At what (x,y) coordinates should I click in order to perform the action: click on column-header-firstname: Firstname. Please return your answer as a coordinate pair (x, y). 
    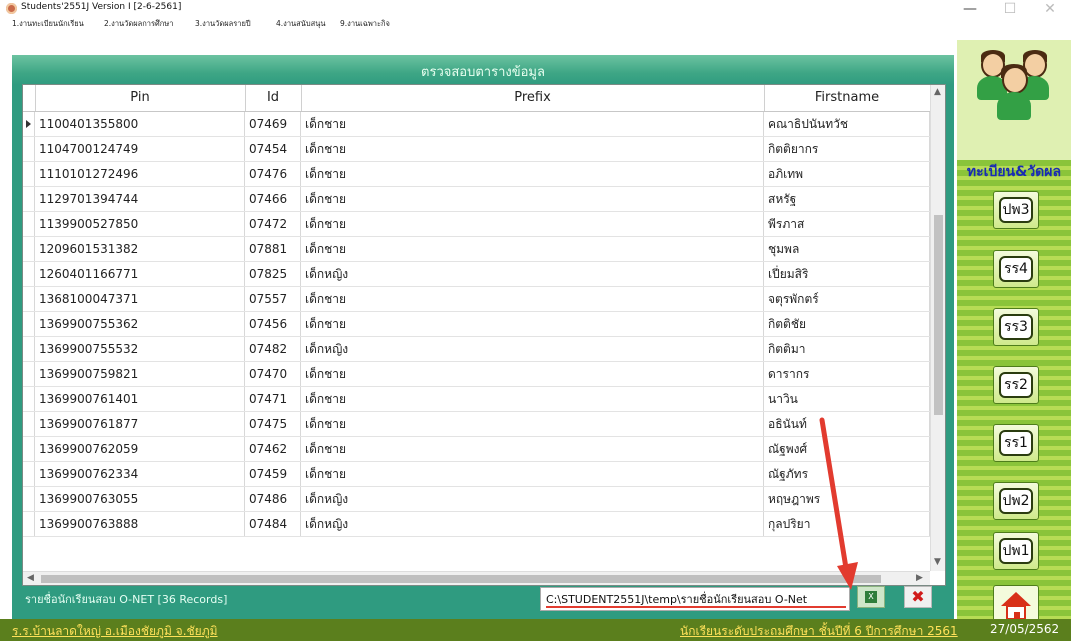
    Looking at the image, I should click on (847, 98).